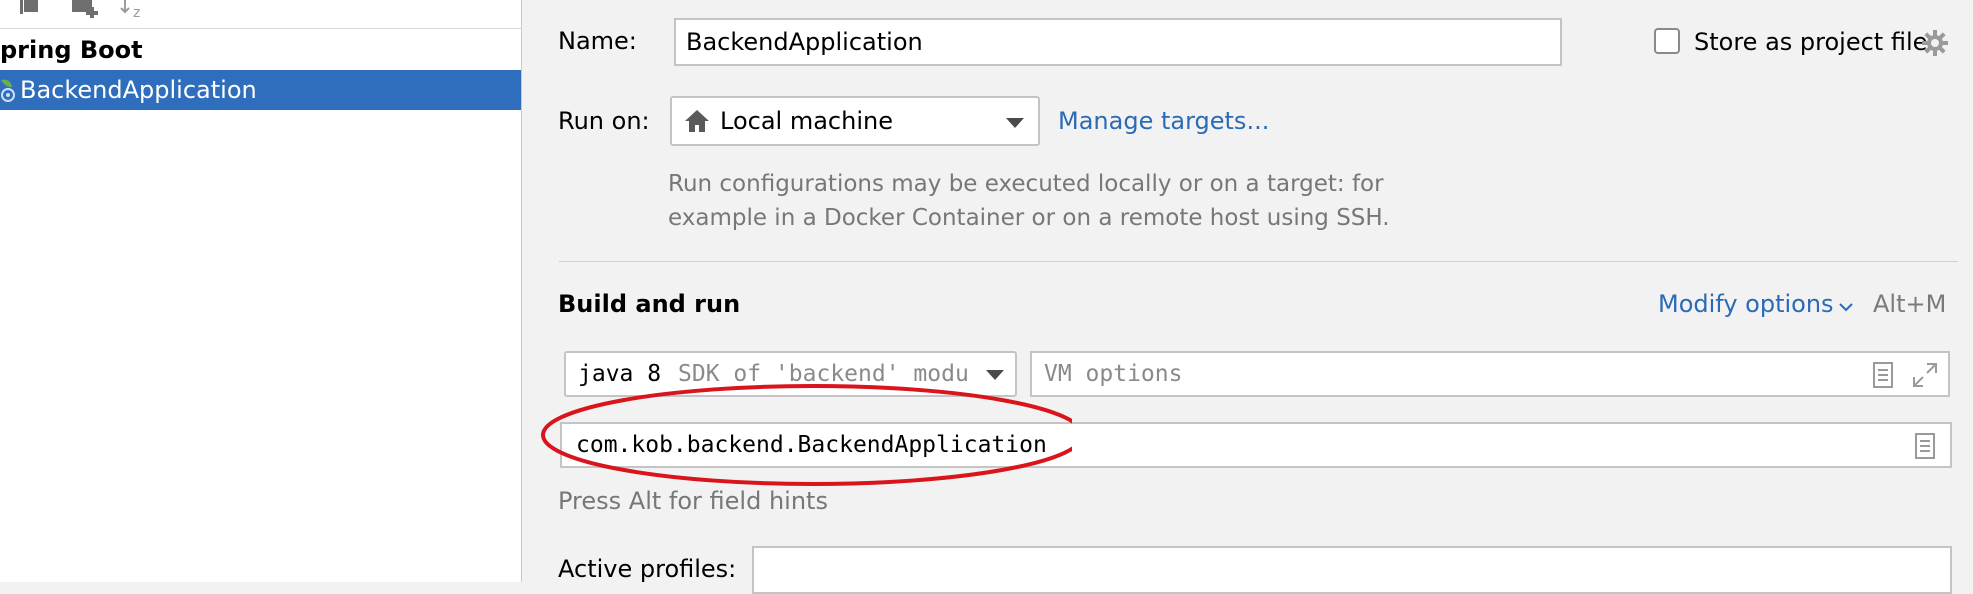 The width and height of the screenshot is (1973, 594). Describe the element at coordinates (30, 9) in the screenshot. I see `copy-configuration-icon` at that location.